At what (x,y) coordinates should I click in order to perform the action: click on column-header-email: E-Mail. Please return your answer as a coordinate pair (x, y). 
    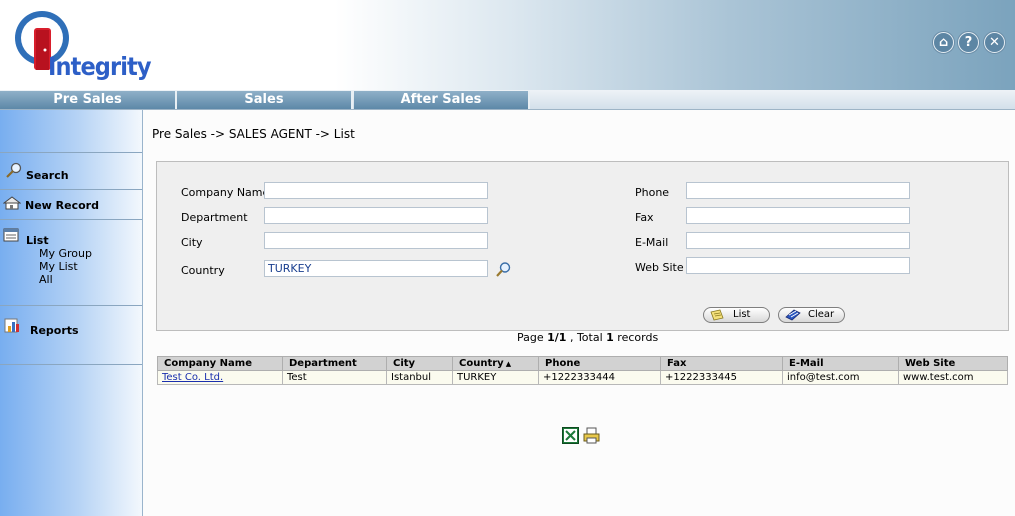
    Looking at the image, I should click on (840, 363).